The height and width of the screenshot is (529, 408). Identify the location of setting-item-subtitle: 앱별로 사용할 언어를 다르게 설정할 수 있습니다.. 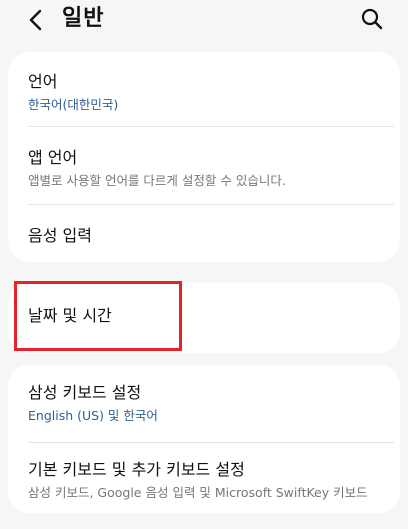
(157, 180).